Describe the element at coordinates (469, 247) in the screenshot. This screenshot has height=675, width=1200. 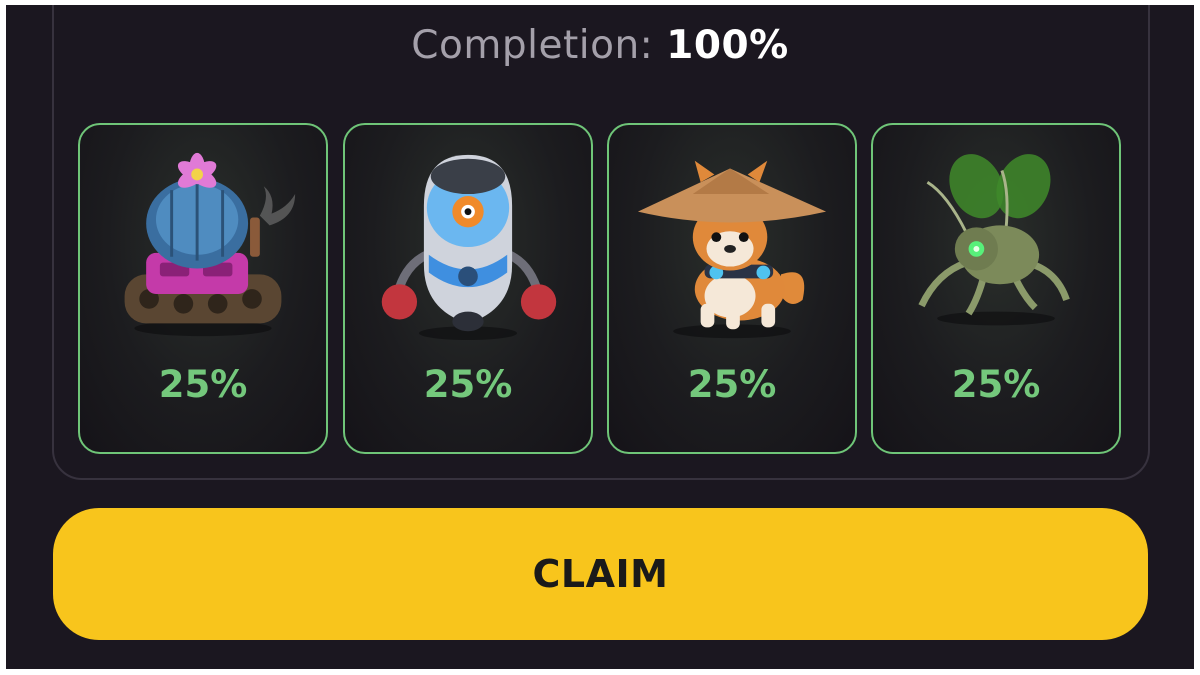
I see `boxing-robot-icon` at that location.